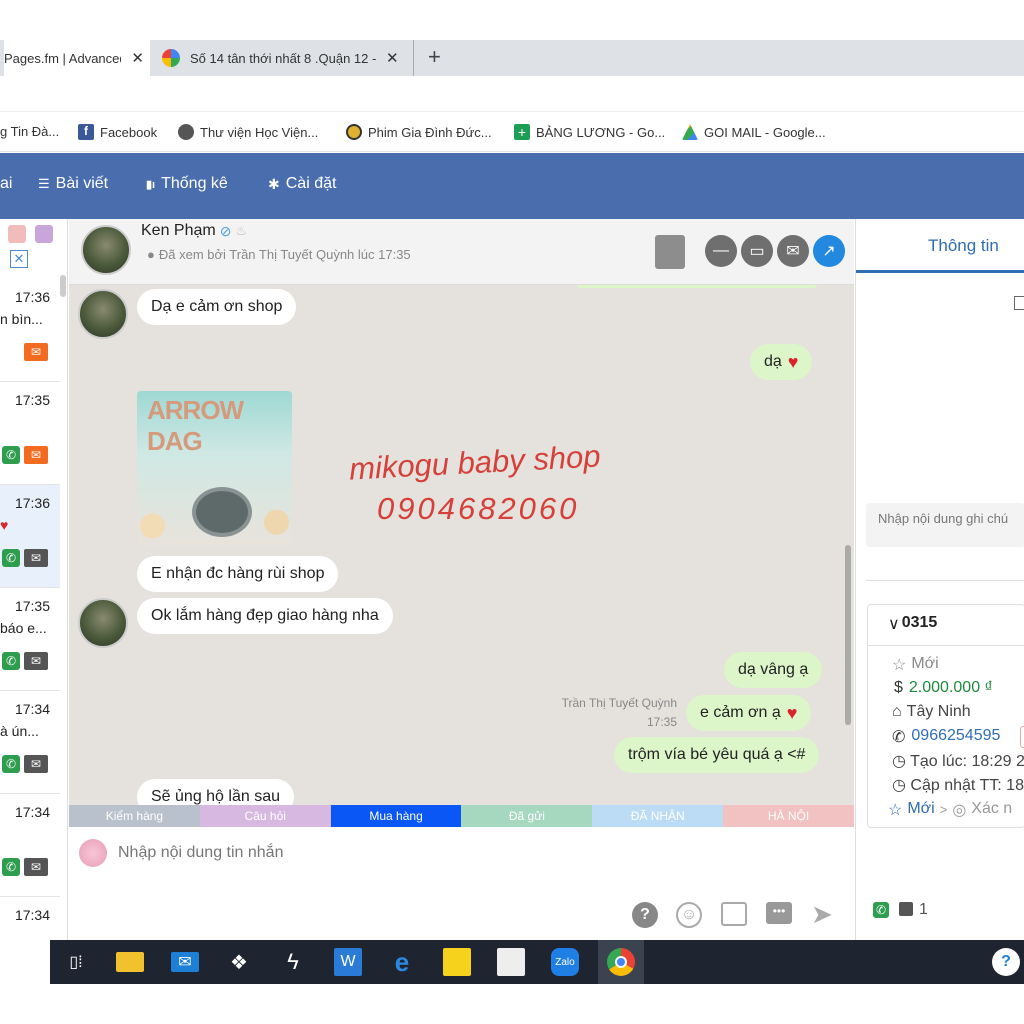  What do you see at coordinates (76, 962) in the screenshot?
I see `task-view-icon: ▯⁞` at bounding box center [76, 962].